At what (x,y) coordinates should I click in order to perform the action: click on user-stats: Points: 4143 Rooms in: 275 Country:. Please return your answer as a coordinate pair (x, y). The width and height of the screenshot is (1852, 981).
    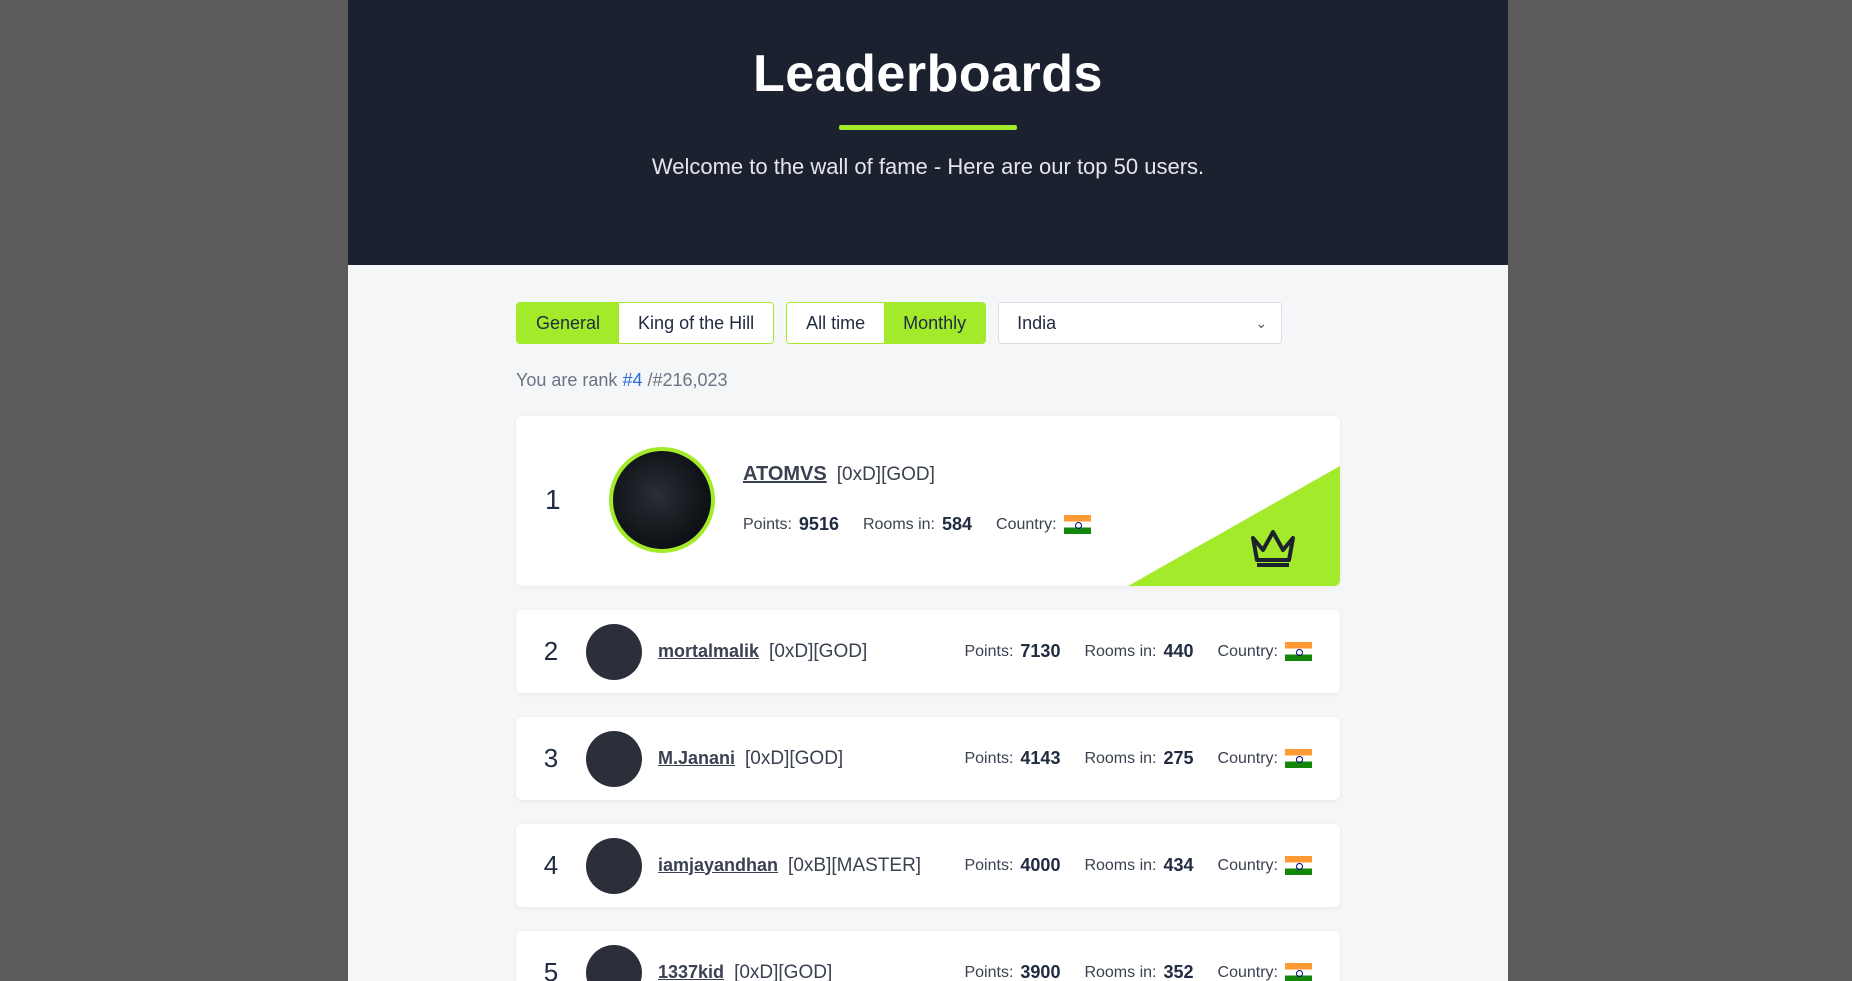
    Looking at the image, I should click on (1152, 758).